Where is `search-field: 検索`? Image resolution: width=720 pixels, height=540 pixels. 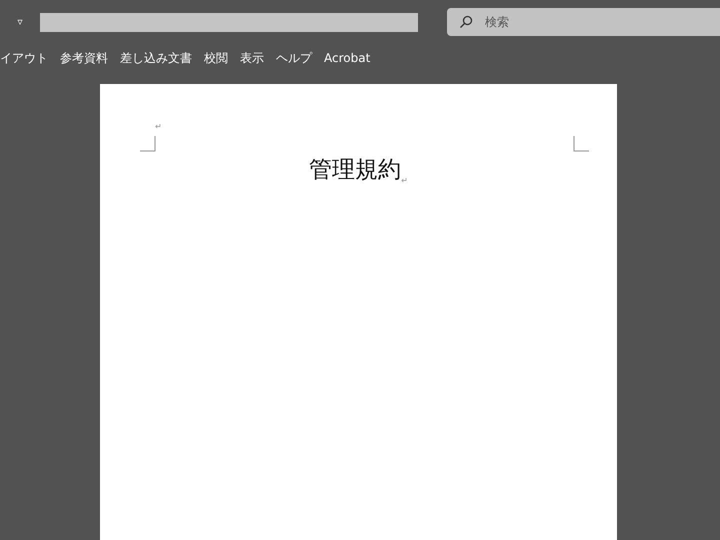
search-field: 検索 is located at coordinates (583, 22).